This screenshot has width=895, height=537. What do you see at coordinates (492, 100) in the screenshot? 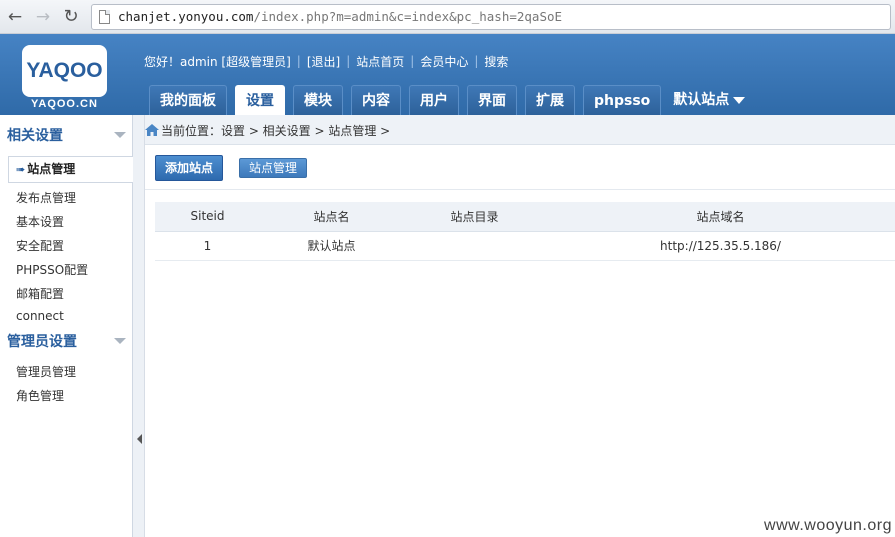
I see `tab-interface: 界面` at bounding box center [492, 100].